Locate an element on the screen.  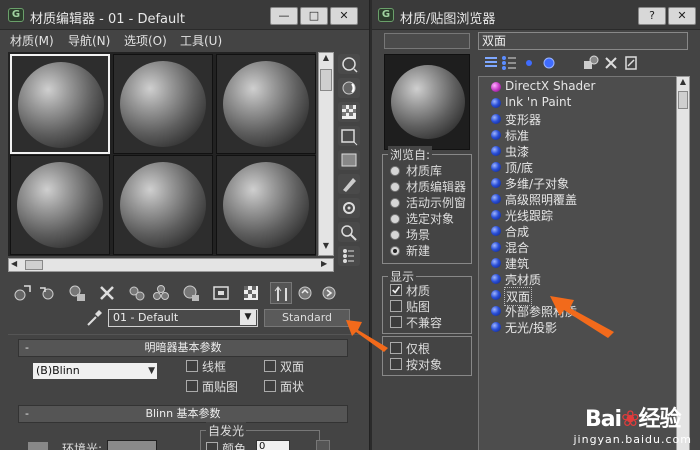
pick-material-eyedropper-icon is located at coordinates (94, 318).